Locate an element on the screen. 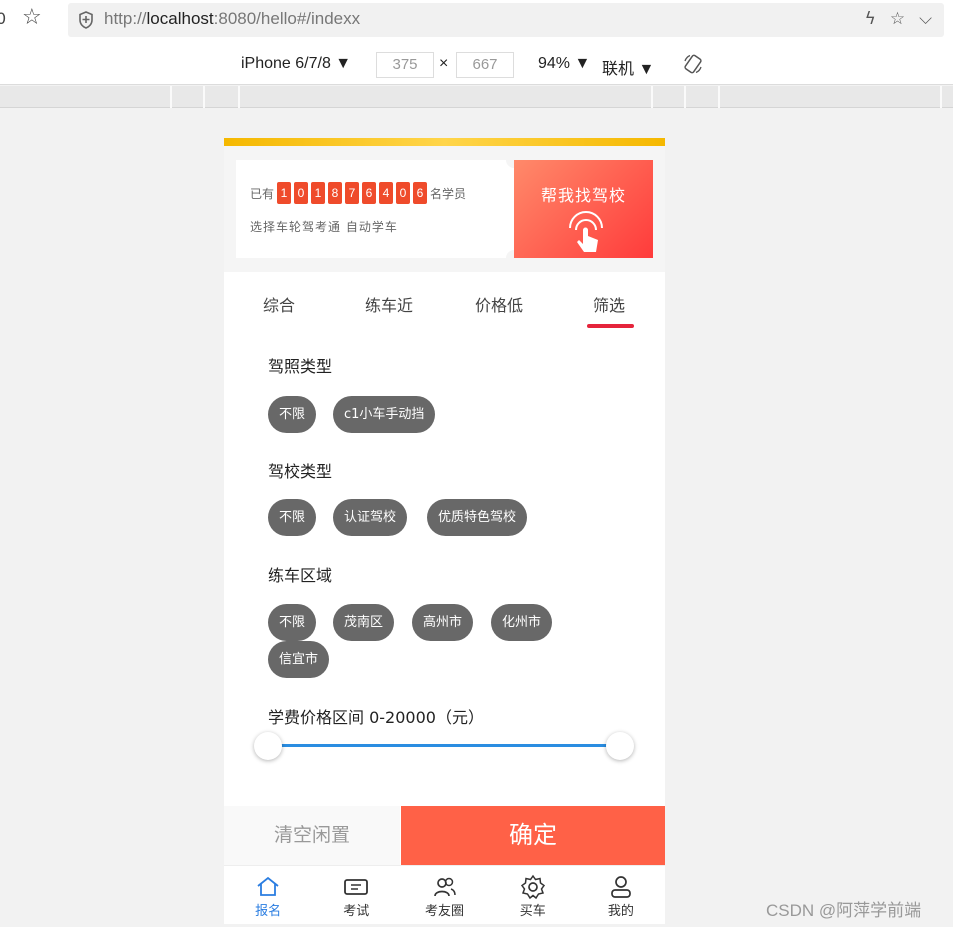  find-school-label: 帮我找驾校 is located at coordinates (583, 195).